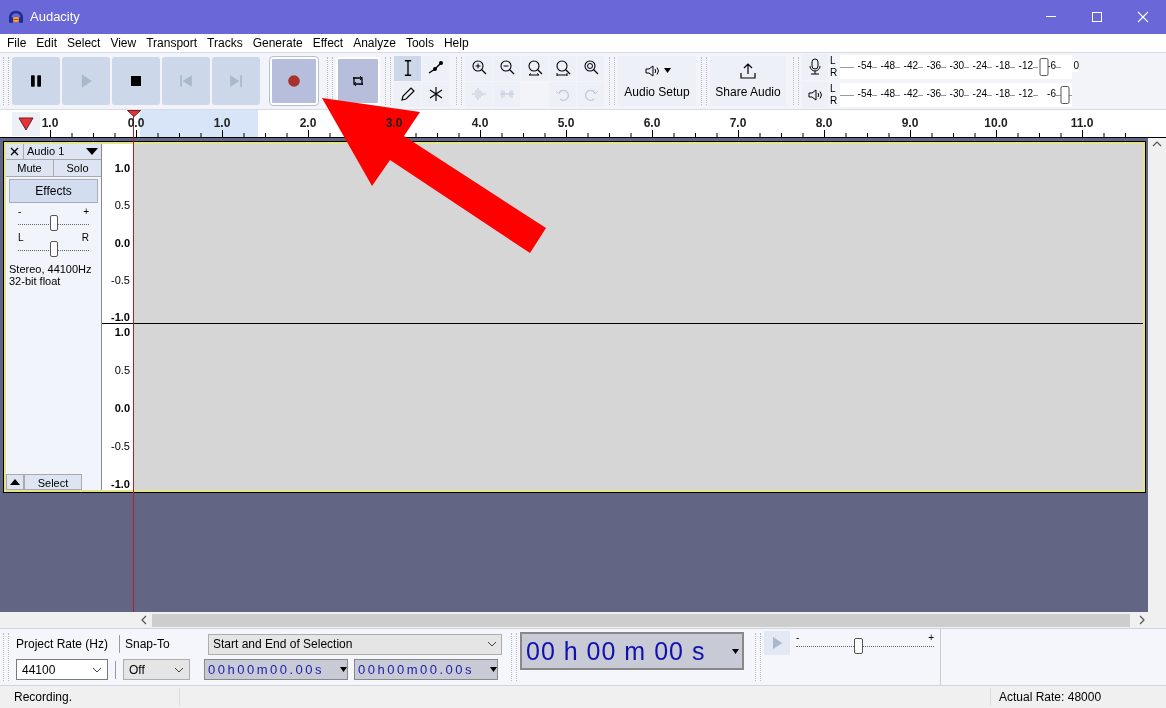 The height and width of the screenshot is (708, 1166). I want to click on triangle-icon, so click(26, 124).